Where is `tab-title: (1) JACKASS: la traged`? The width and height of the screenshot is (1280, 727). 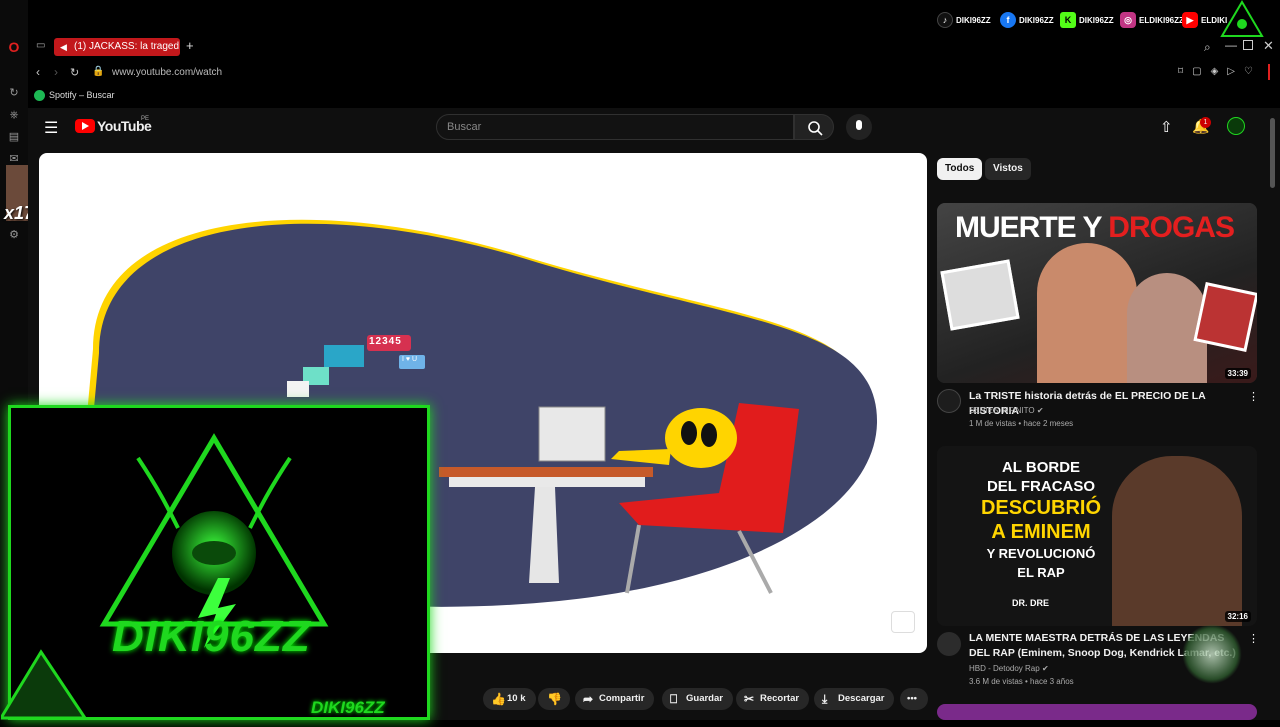
tab-title: (1) JACKASS: la traged is located at coordinates (127, 46).